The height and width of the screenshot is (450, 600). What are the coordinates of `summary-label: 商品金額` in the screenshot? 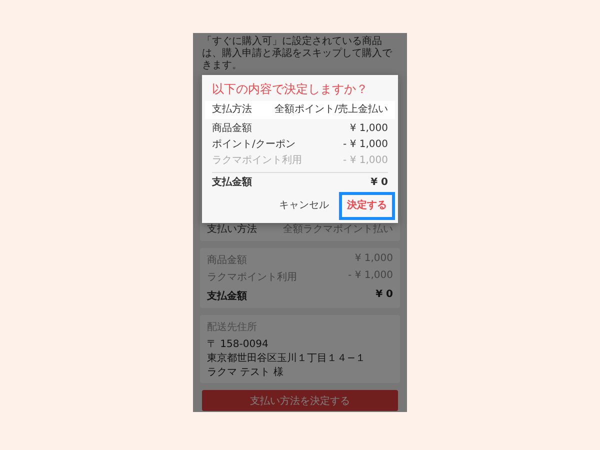 It's located at (227, 260).